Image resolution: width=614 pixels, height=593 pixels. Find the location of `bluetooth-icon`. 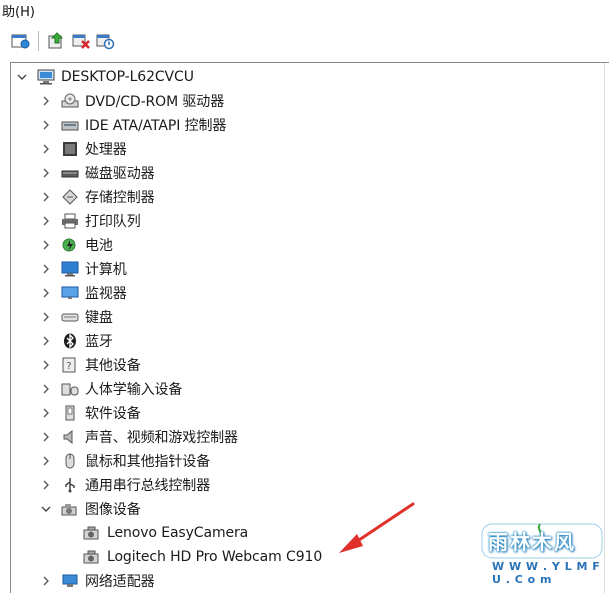

bluetooth-icon is located at coordinates (70, 341).